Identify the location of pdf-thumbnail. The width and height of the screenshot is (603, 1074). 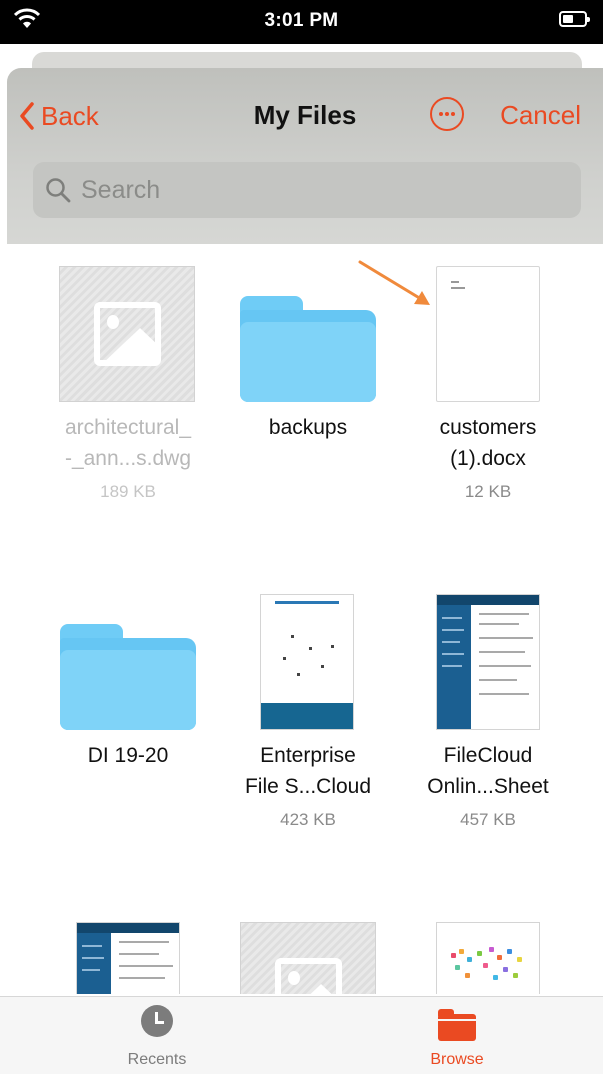
(307, 662).